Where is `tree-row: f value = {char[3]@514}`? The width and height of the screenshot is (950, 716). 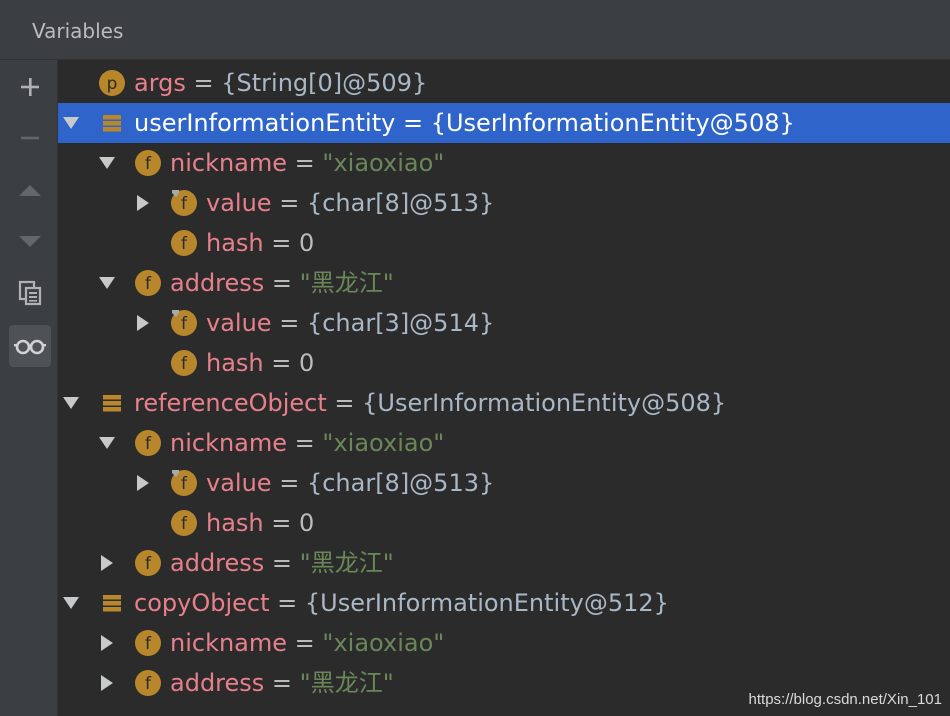
tree-row: f value = {char[3]@514} is located at coordinates (504, 323).